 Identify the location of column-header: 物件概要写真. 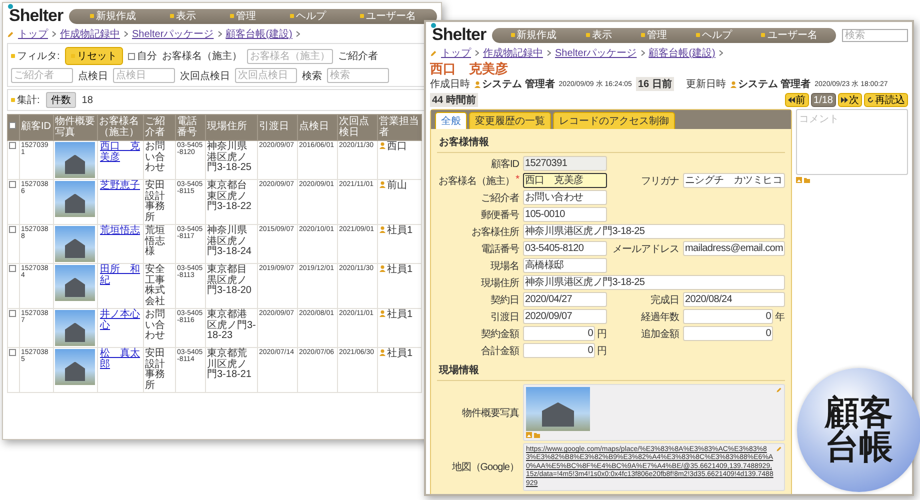
(76, 127).